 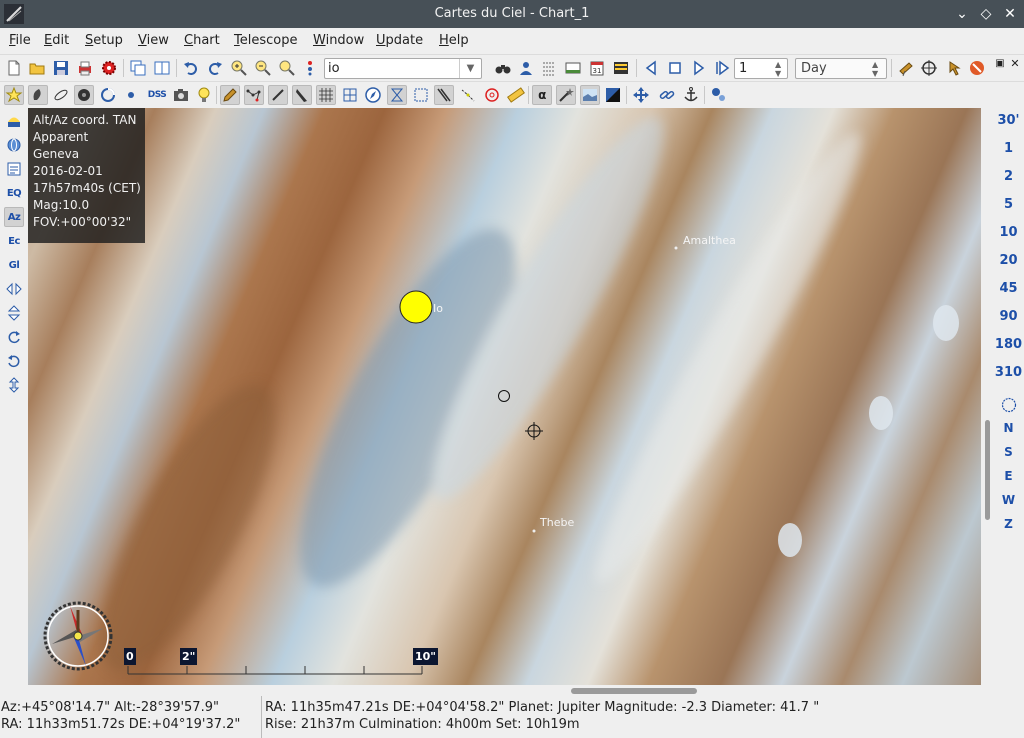 I want to click on notes-button, so click(x=14, y=169).